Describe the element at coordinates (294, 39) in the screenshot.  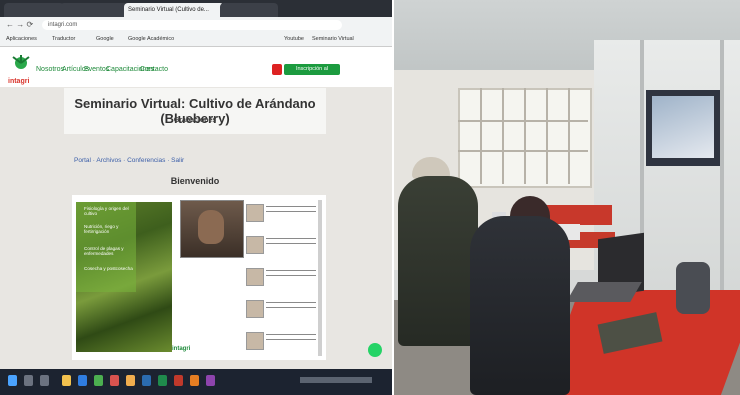
I see `bookmark-item: Youtube` at that location.